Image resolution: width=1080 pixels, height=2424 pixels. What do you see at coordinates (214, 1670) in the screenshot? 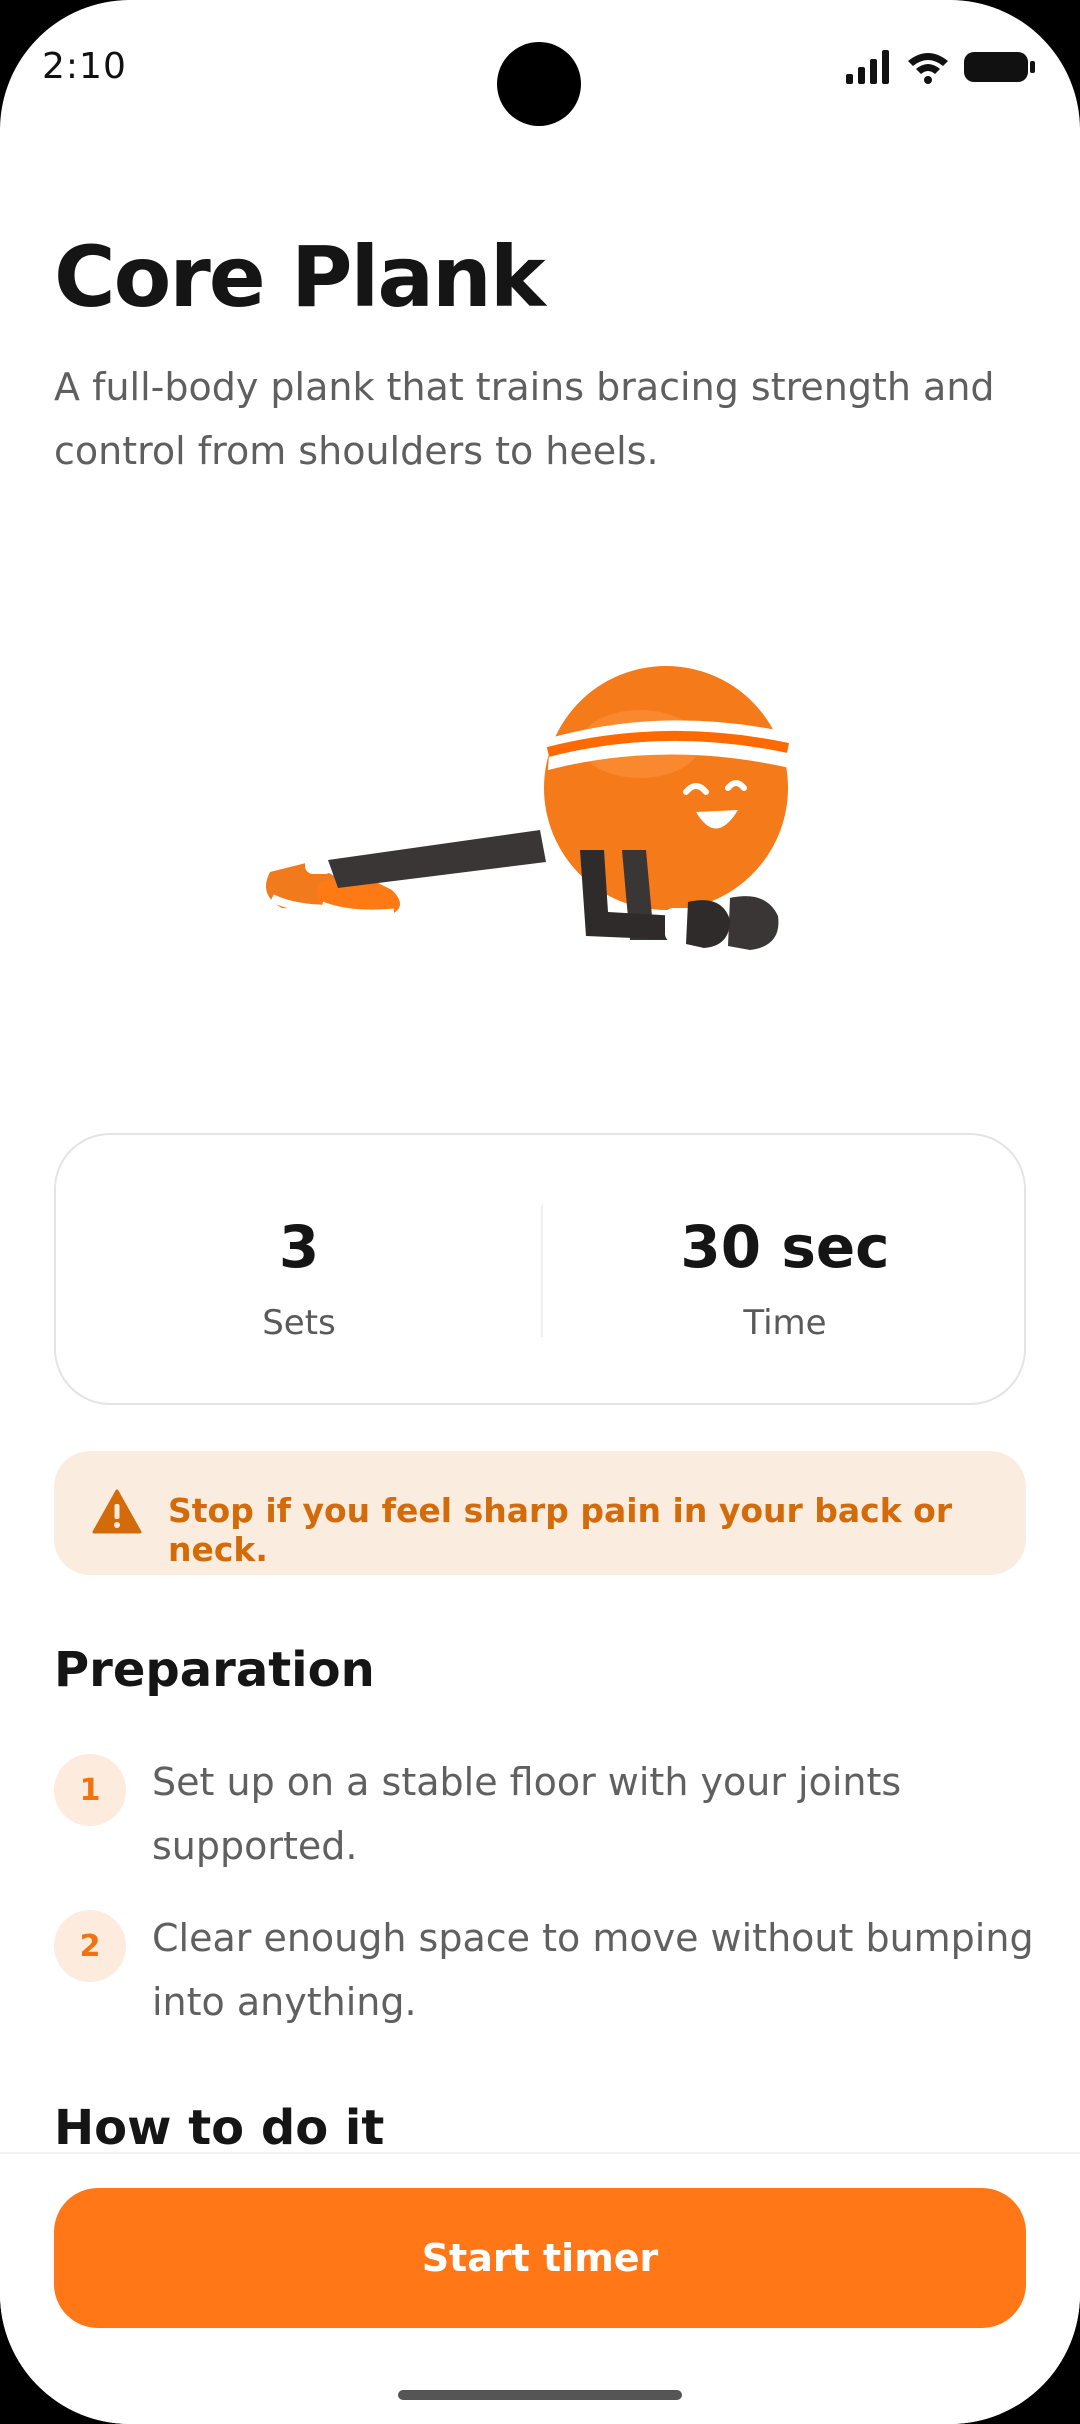
I see `preparation-heading: Preparation` at bounding box center [214, 1670].